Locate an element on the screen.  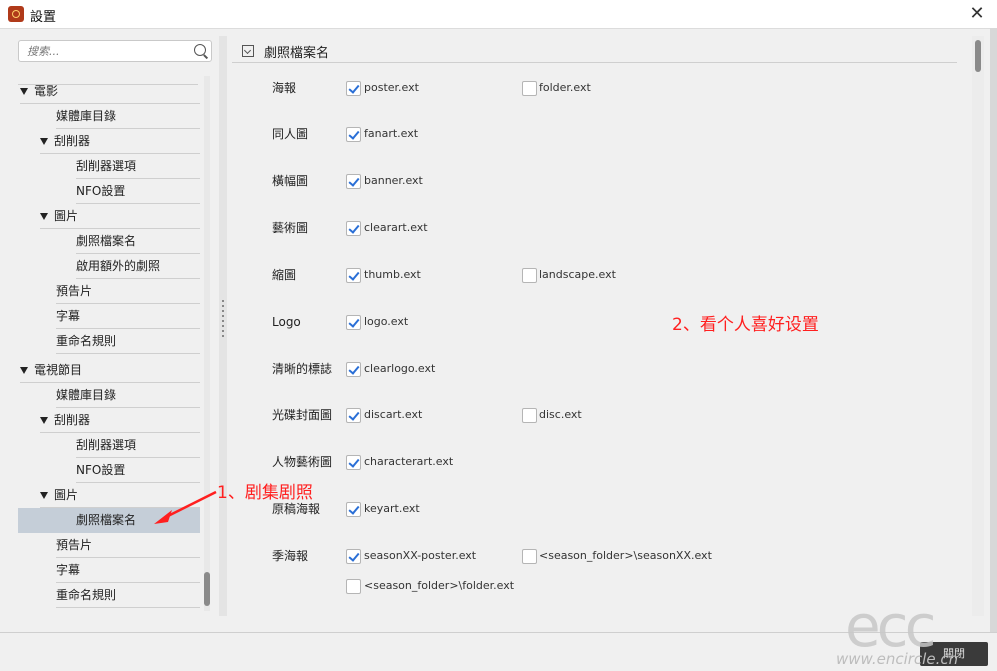
checkbox-label: <season_folder>\folder.ext is located at coordinates (439, 585).